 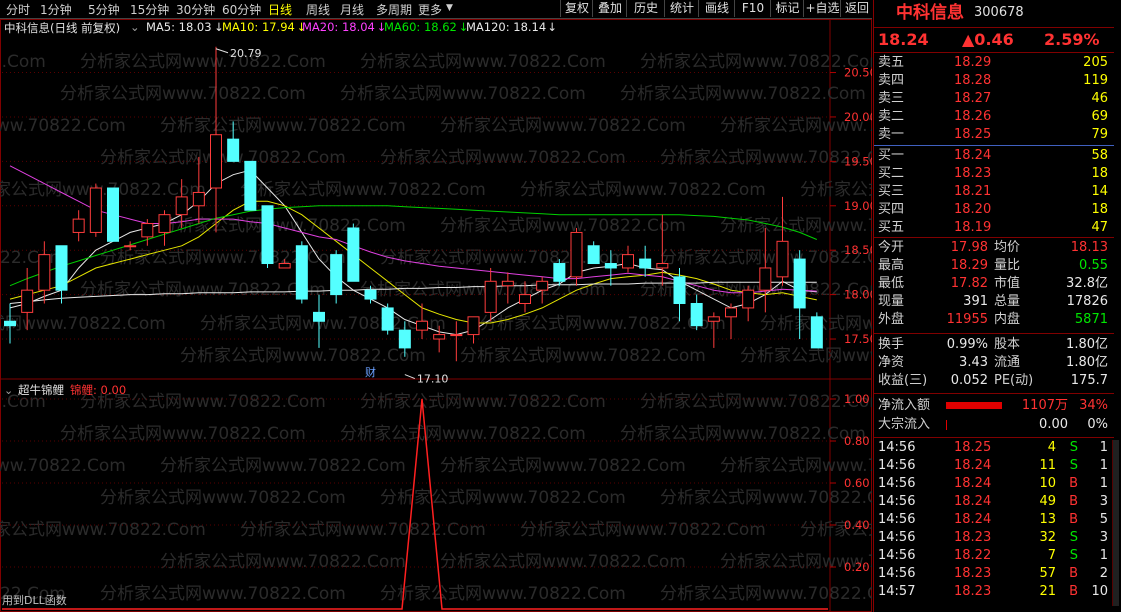 I want to click on period-tab-9: 多周期, so click(x=394, y=9).